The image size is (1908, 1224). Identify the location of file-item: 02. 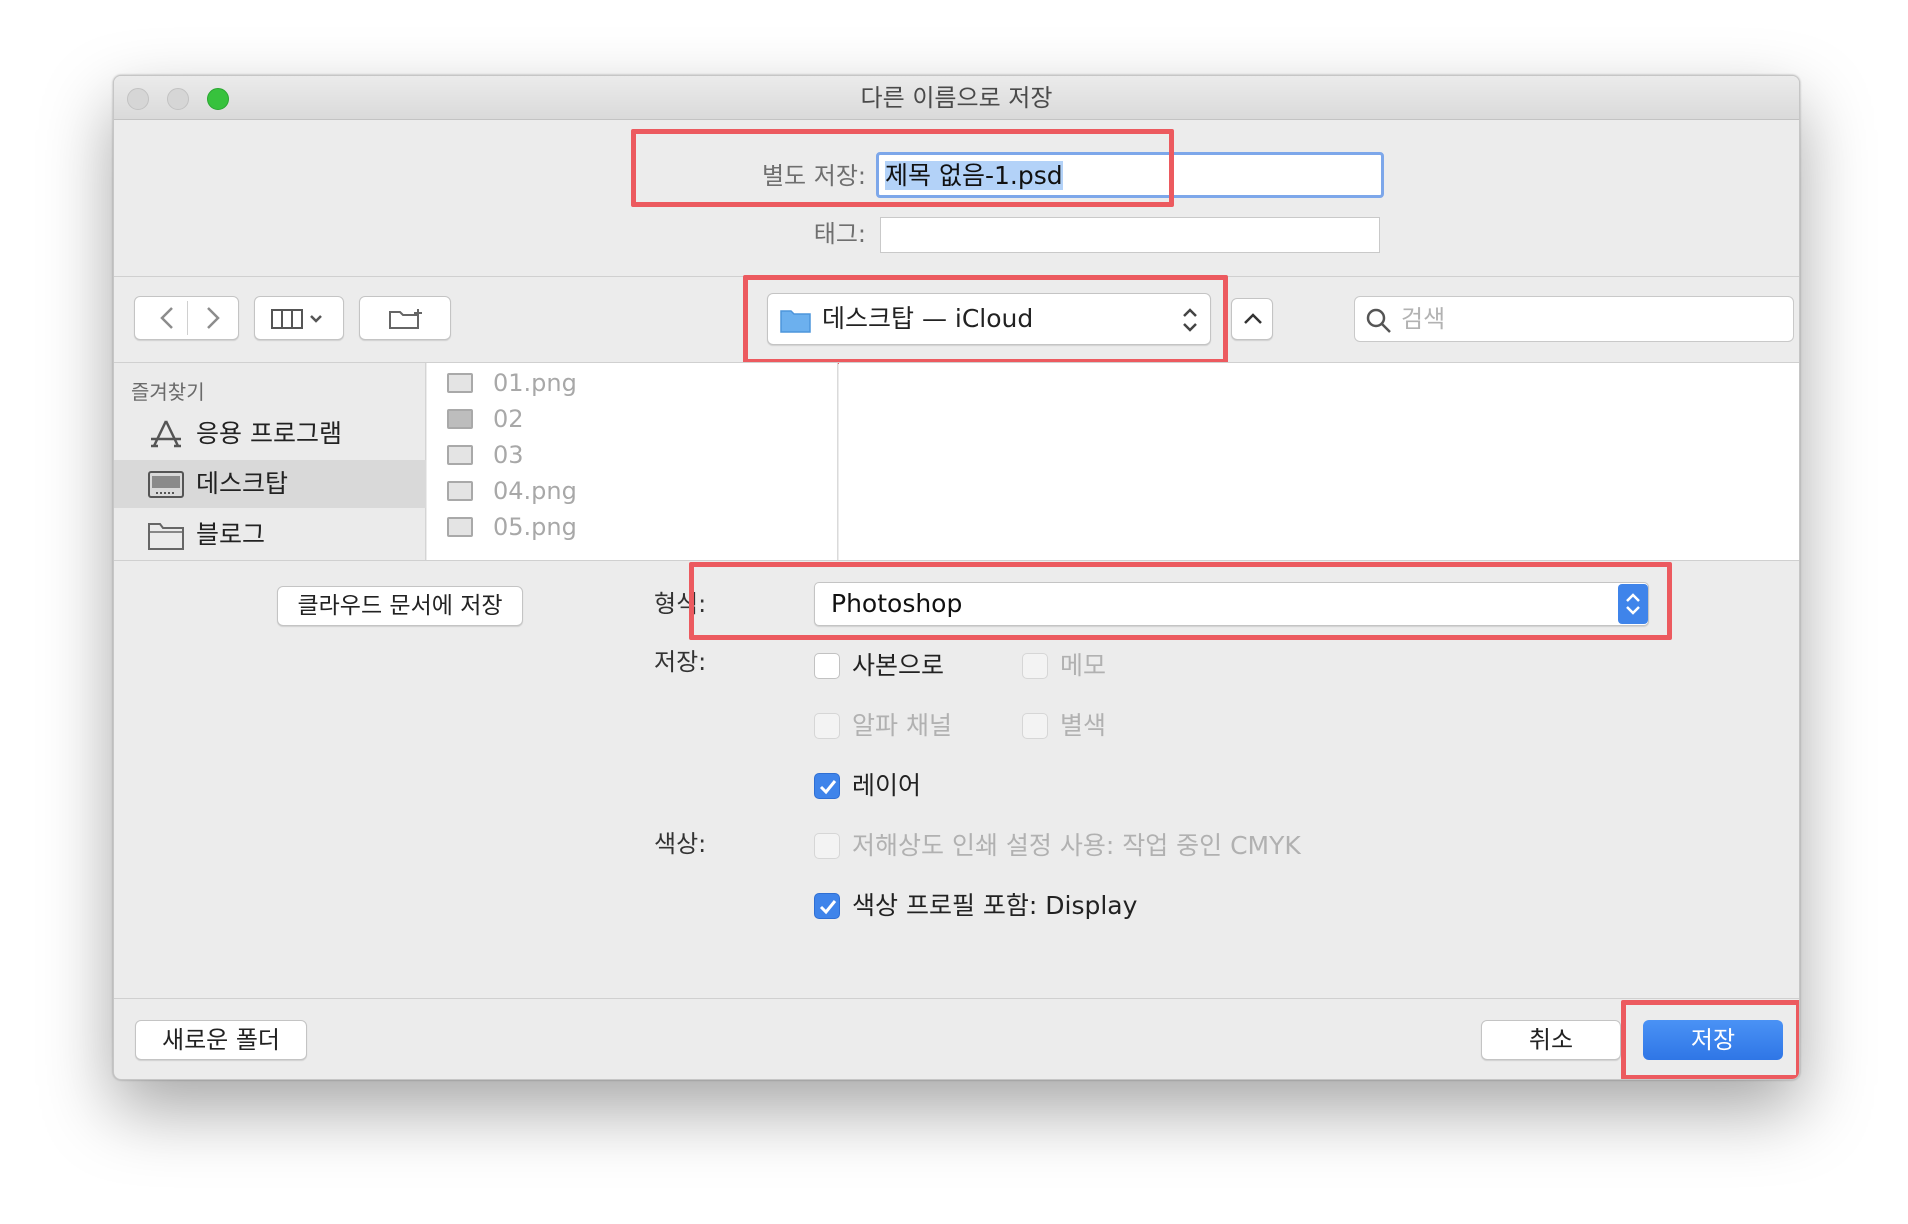
(629, 419).